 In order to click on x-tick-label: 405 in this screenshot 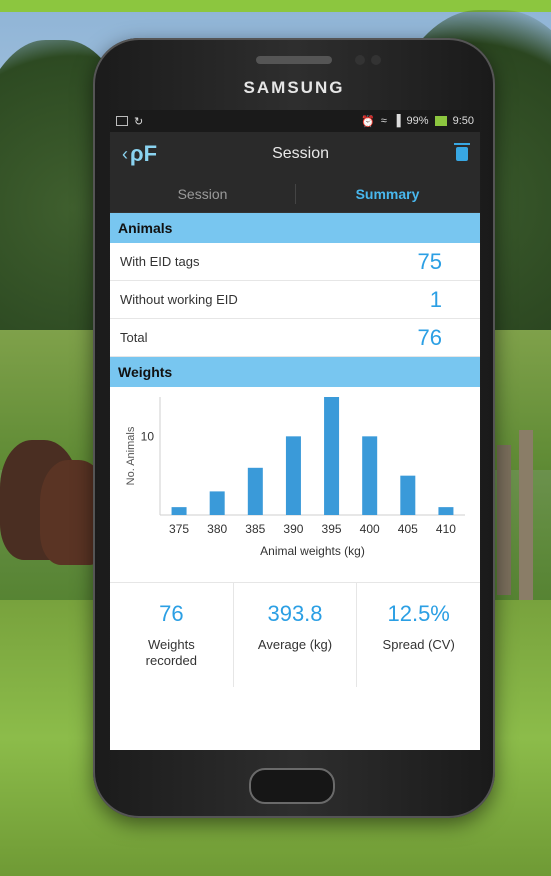, I will do `click(408, 529)`.